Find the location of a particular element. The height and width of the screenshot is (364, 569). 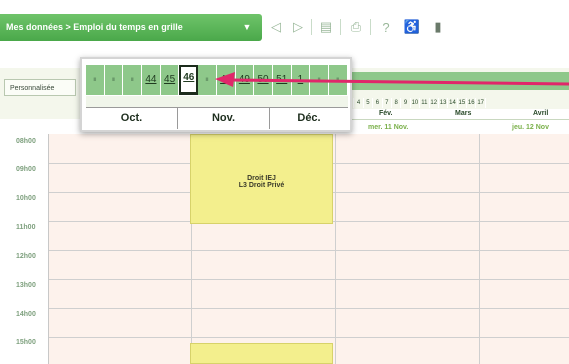

week-numbers: 34567891011121314151617 is located at coordinates (415, 103).